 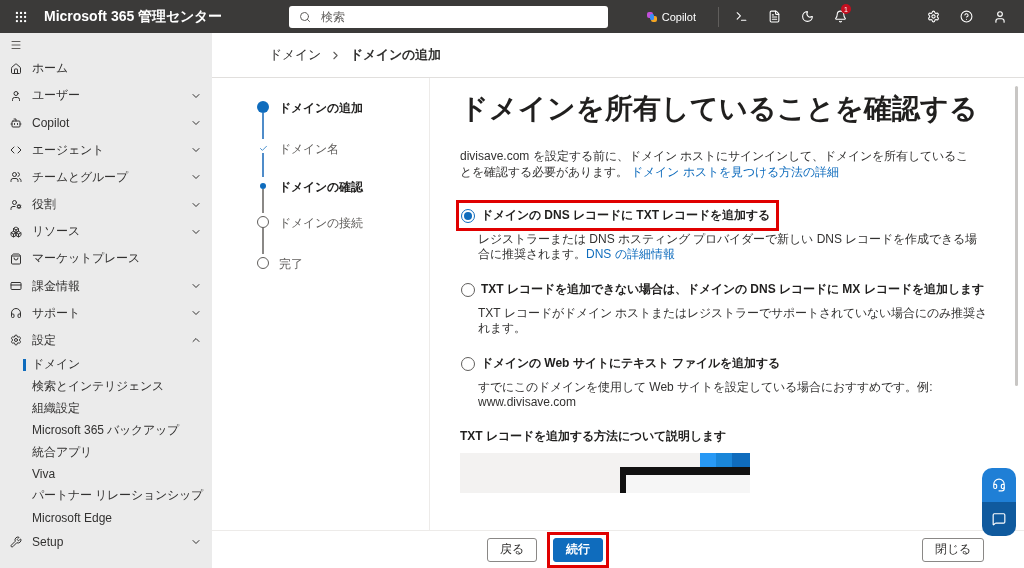 What do you see at coordinates (16, 258) in the screenshot?
I see `bag-icon` at bounding box center [16, 258].